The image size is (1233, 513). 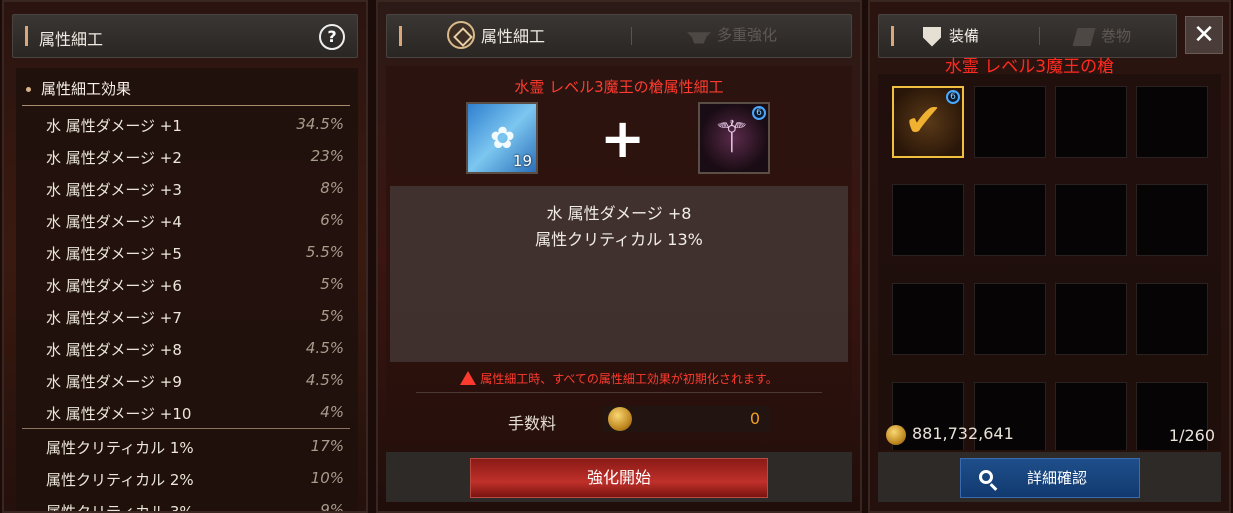 What do you see at coordinates (951, 36) in the screenshot?
I see `tab-equipment: 装備` at bounding box center [951, 36].